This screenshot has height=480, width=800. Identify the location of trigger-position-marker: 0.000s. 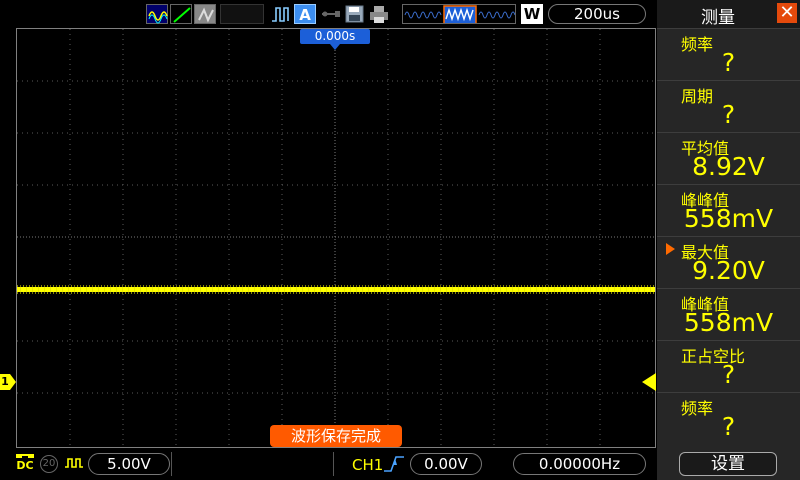
(335, 36).